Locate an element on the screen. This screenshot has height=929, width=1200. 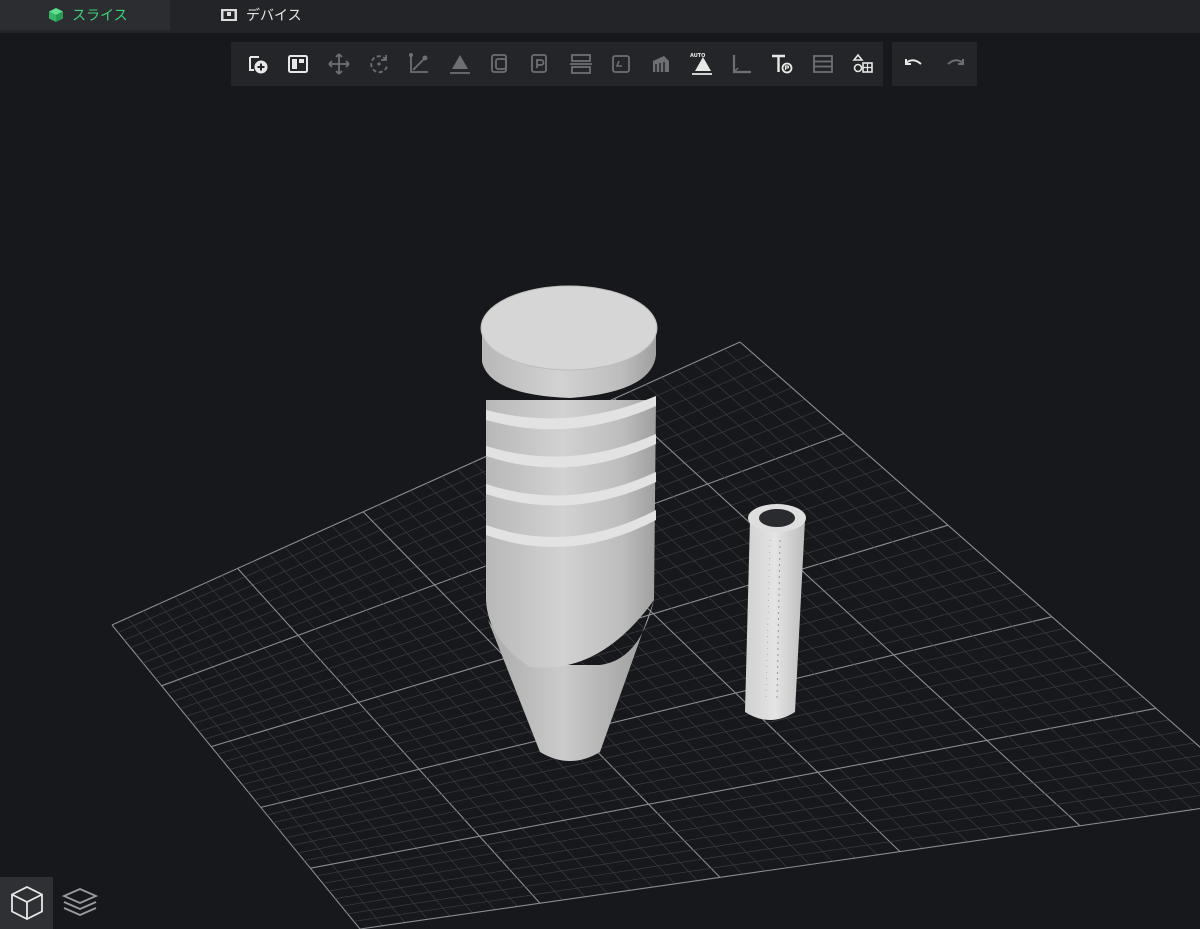
view-mode-switcher is located at coordinates (53, 903).